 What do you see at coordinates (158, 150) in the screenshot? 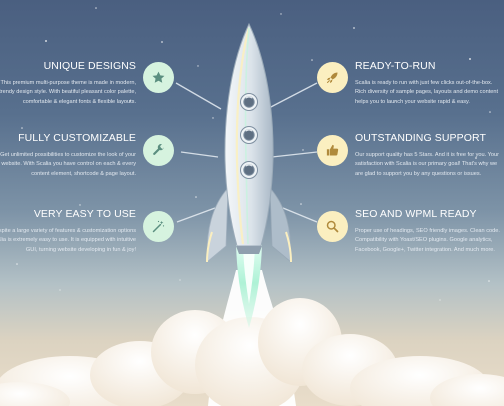
I see `wrench-icon` at bounding box center [158, 150].